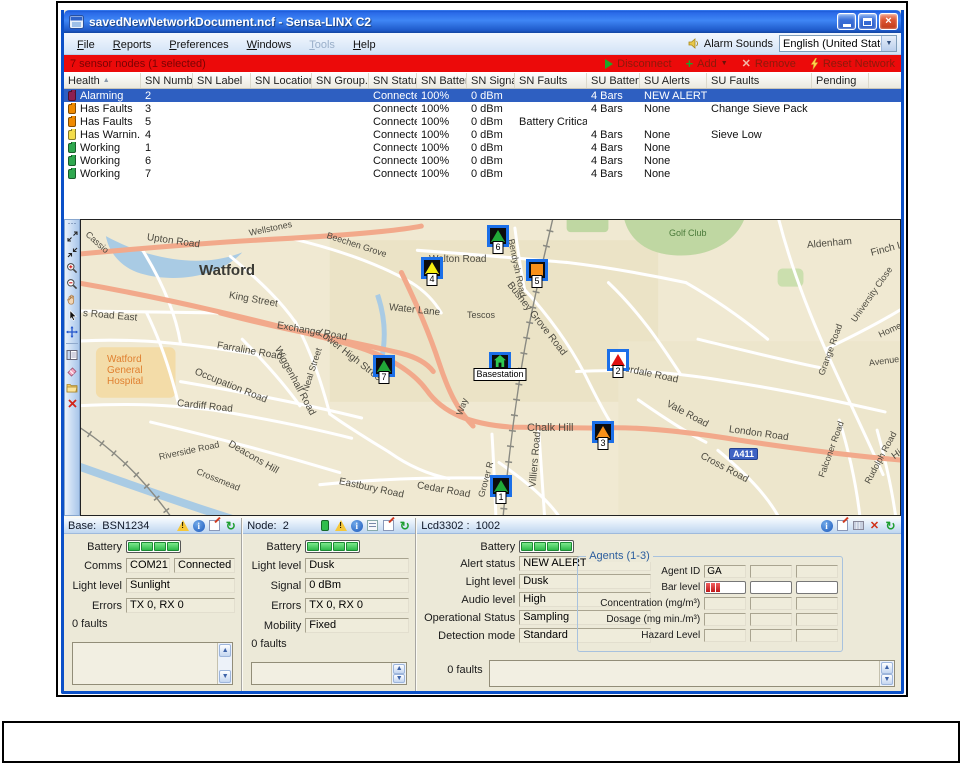 This screenshot has height=767, width=965. I want to click on move-icon, so click(72, 332).